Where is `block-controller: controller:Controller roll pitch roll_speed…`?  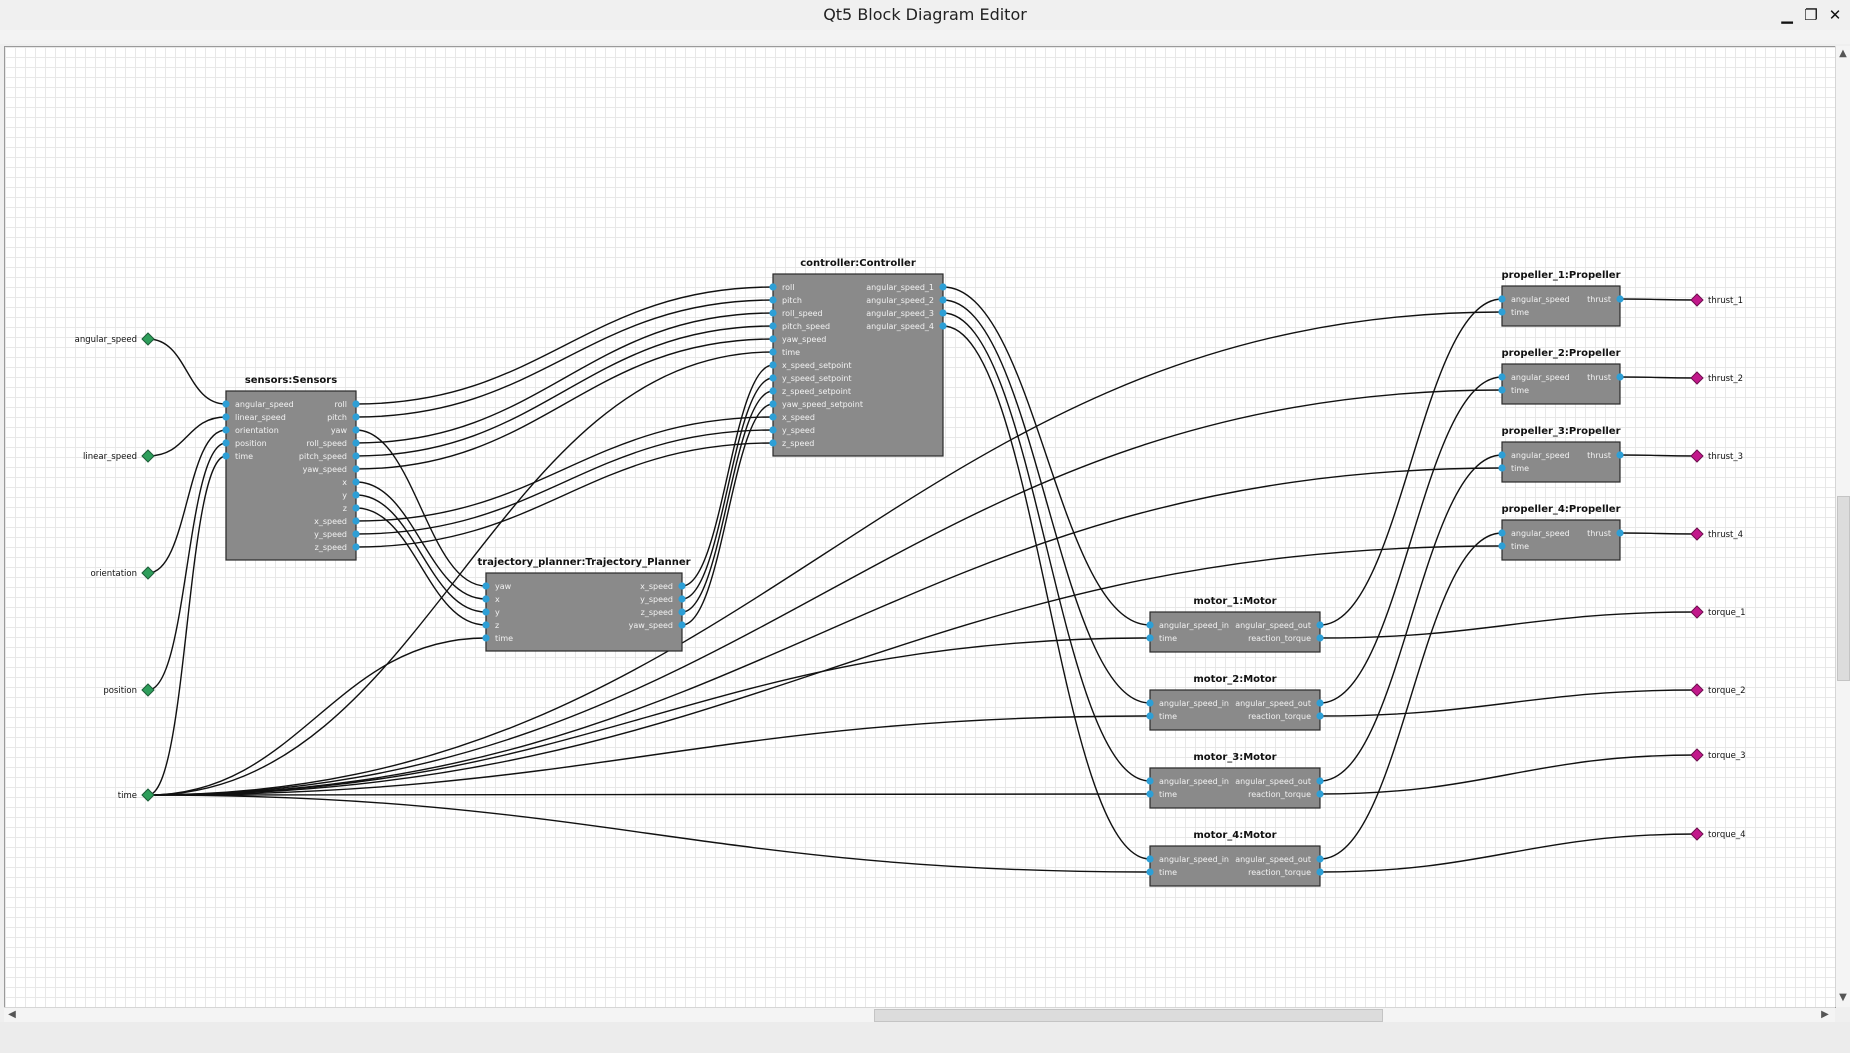 block-controller: controller:Controller roll pitch roll_speed… is located at coordinates (858, 357).